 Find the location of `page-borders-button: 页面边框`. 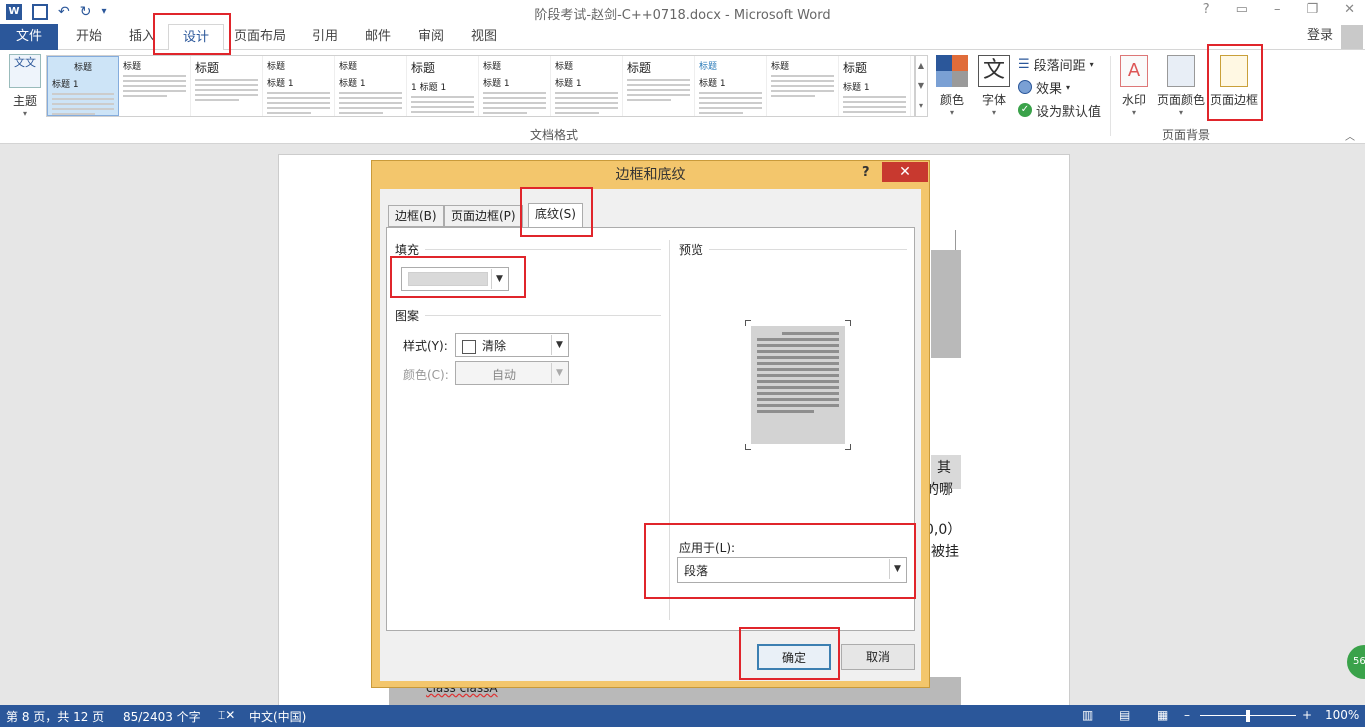

page-borders-button: 页面边框 is located at coordinates (1234, 81).